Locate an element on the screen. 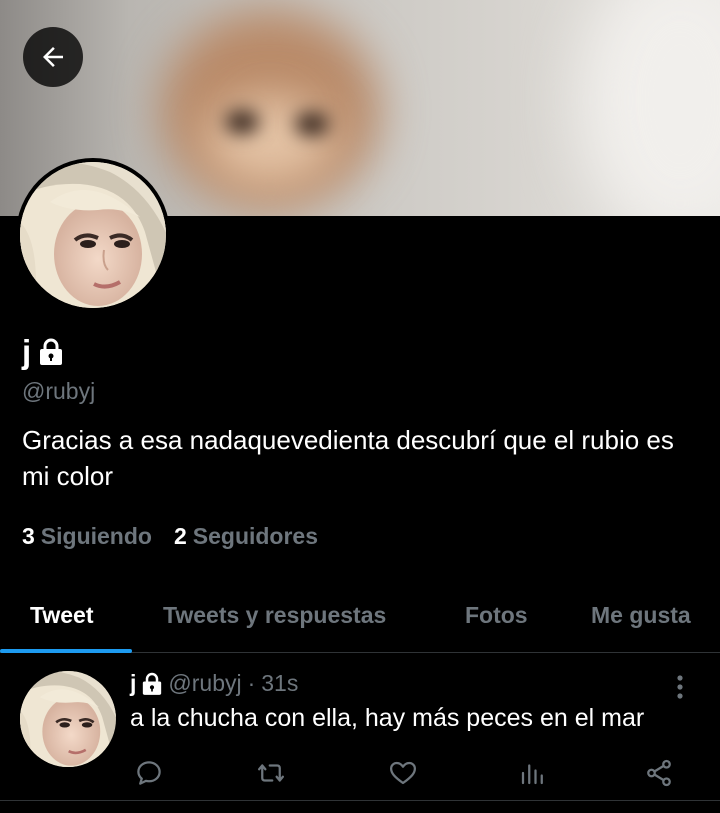 This screenshot has height=813, width=720. profile-tabs: Tweet Tweets y respuestas Fotos Me gusta is located at coordinates (360, 617).